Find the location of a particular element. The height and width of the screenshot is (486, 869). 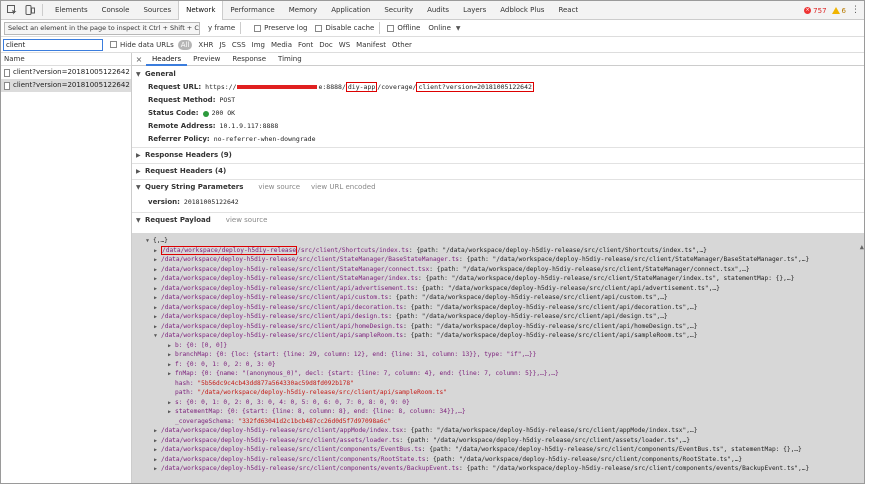

filter-type-all: All is located at coordinates (185, 44).